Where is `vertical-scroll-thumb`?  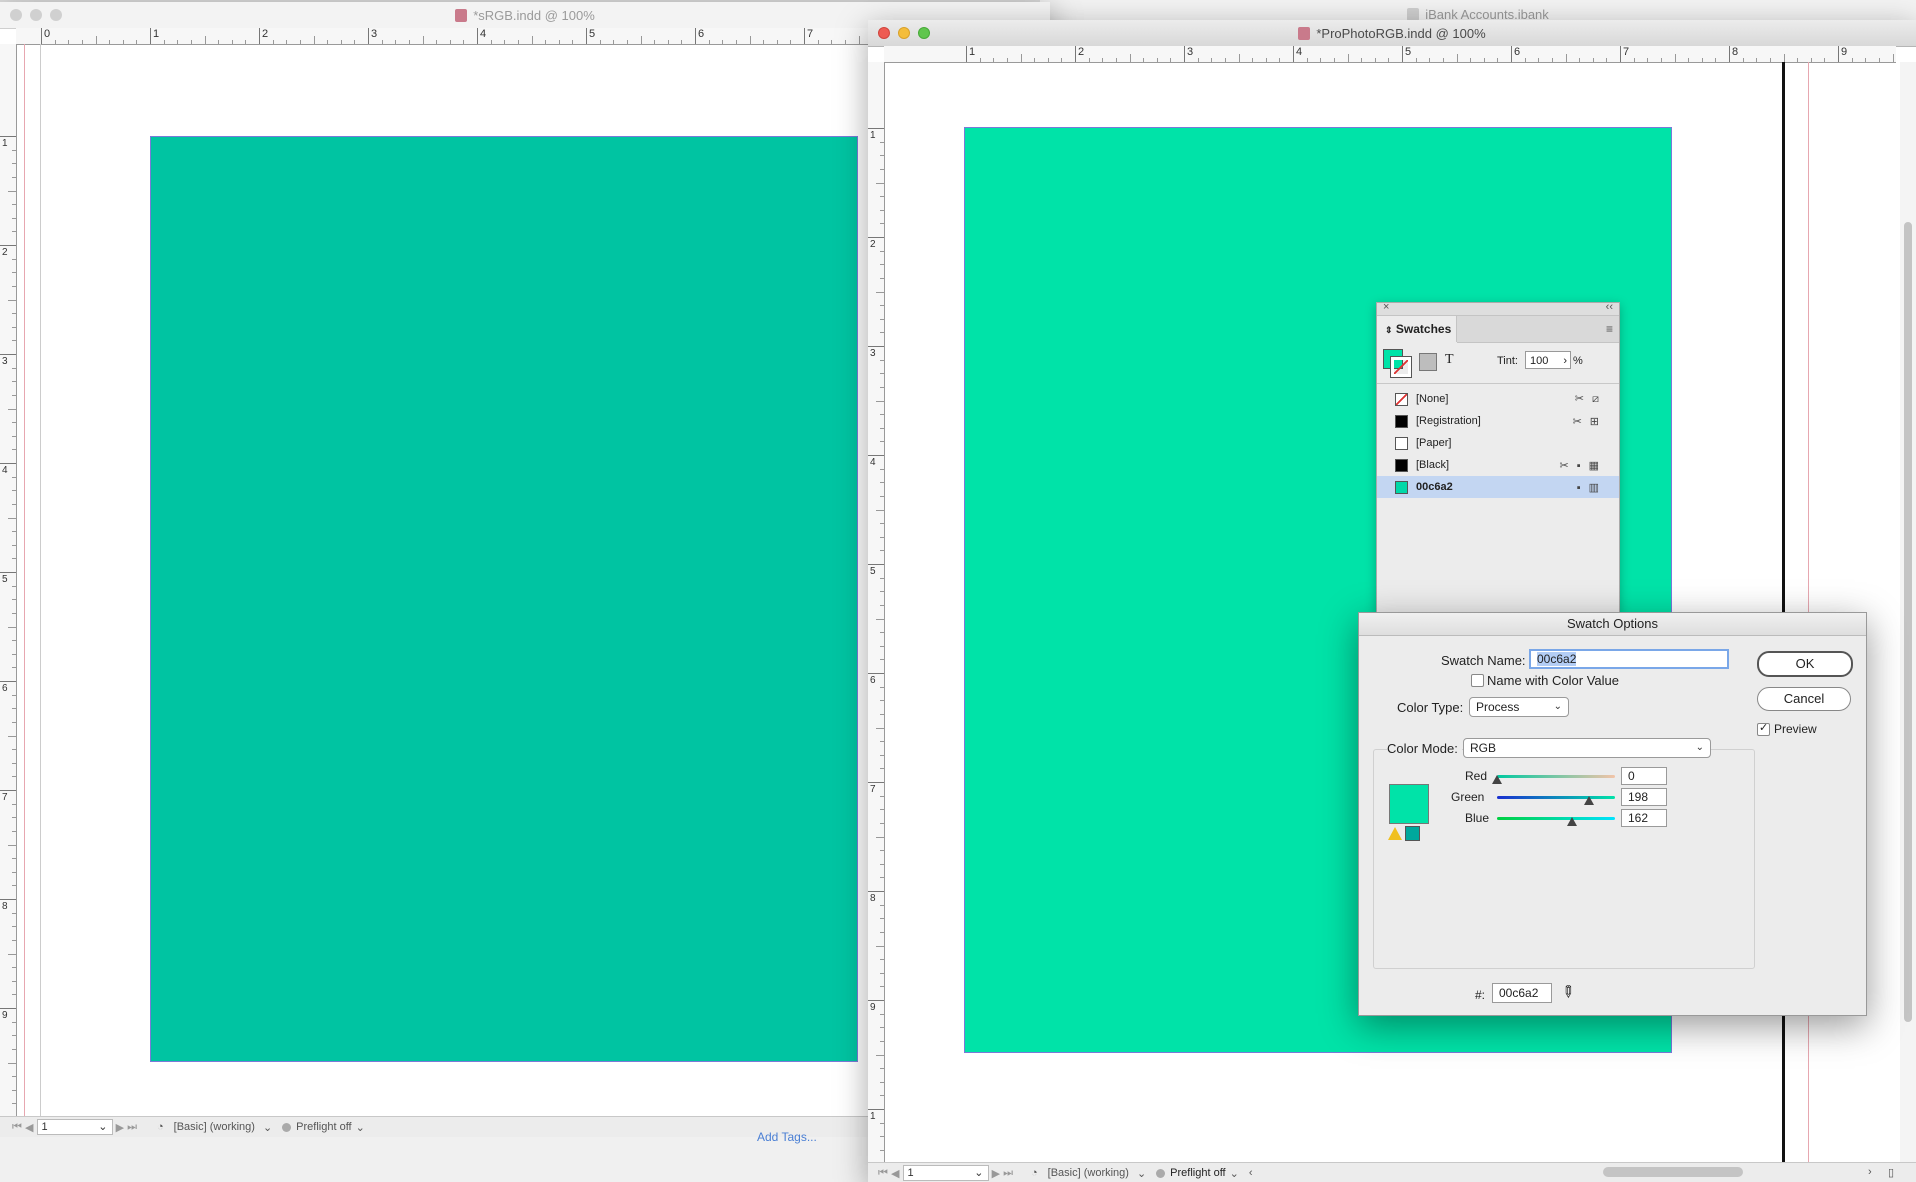 vertical-scroll-thumb is located at coordinates (1908, 622).